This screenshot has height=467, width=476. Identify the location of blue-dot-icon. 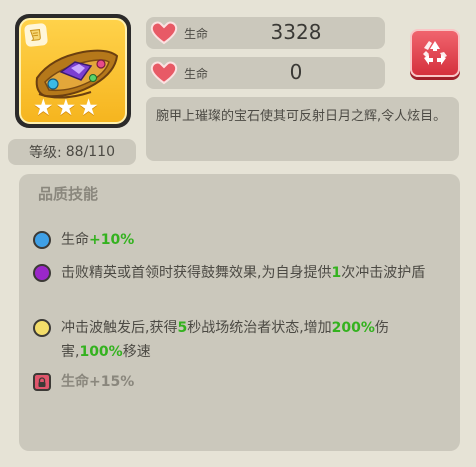
(42, 240).